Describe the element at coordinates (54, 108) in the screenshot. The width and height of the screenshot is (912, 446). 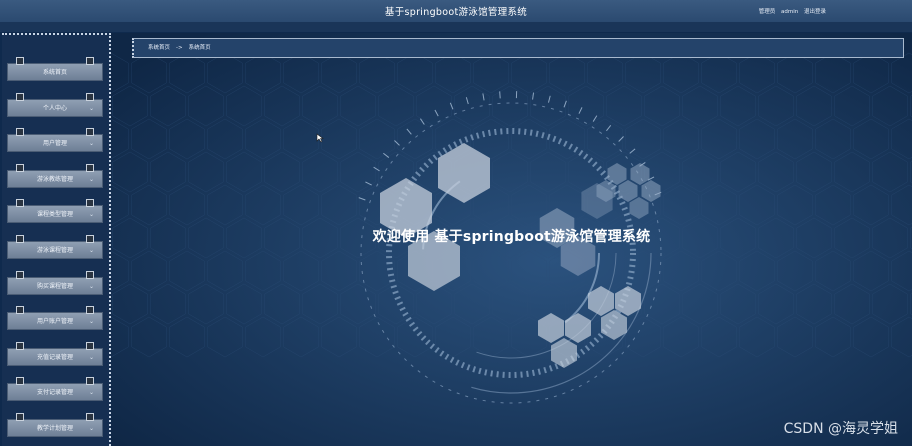
I see `sidebar-item-label: 个人中心` at that location.